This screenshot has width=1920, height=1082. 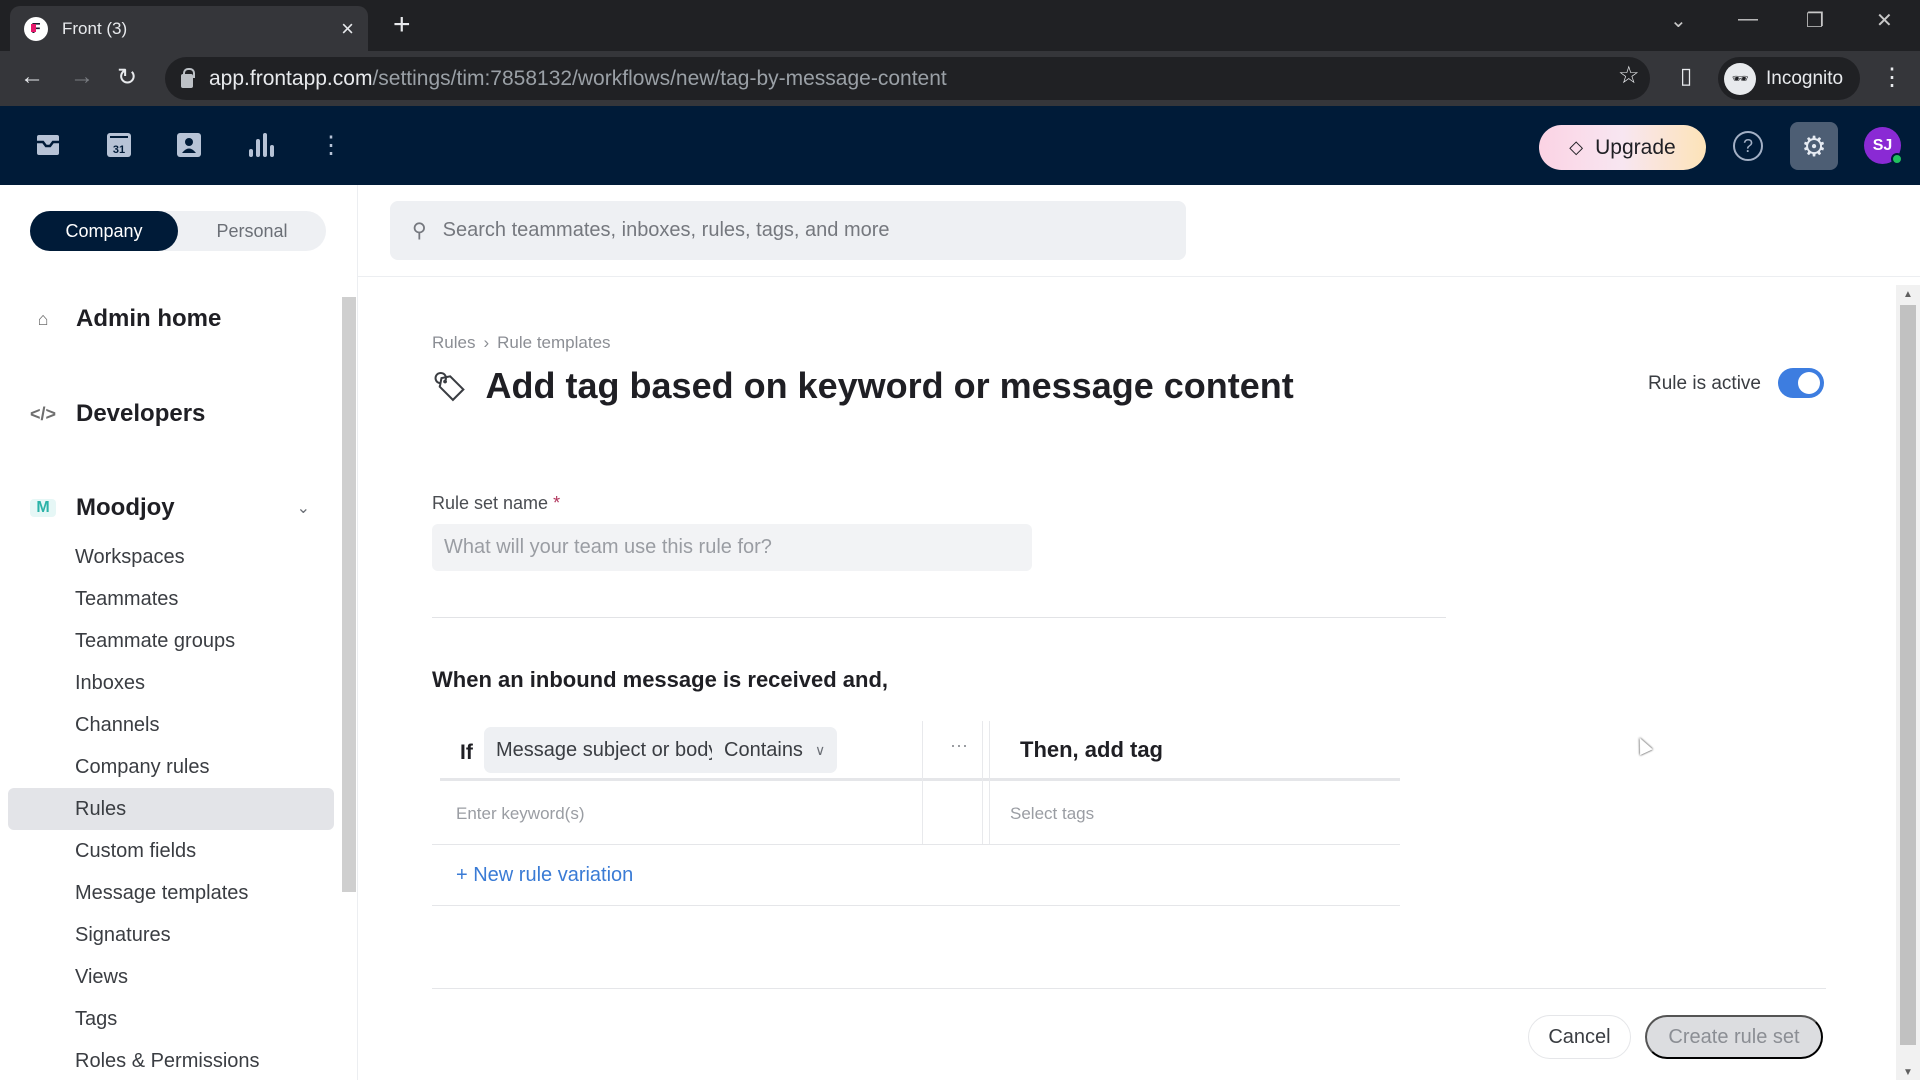 What do you see at coordinates (1908, 294) in the screenshot?
I see `scroll-up-icon: ▲` at bounding box center [1908, 294].